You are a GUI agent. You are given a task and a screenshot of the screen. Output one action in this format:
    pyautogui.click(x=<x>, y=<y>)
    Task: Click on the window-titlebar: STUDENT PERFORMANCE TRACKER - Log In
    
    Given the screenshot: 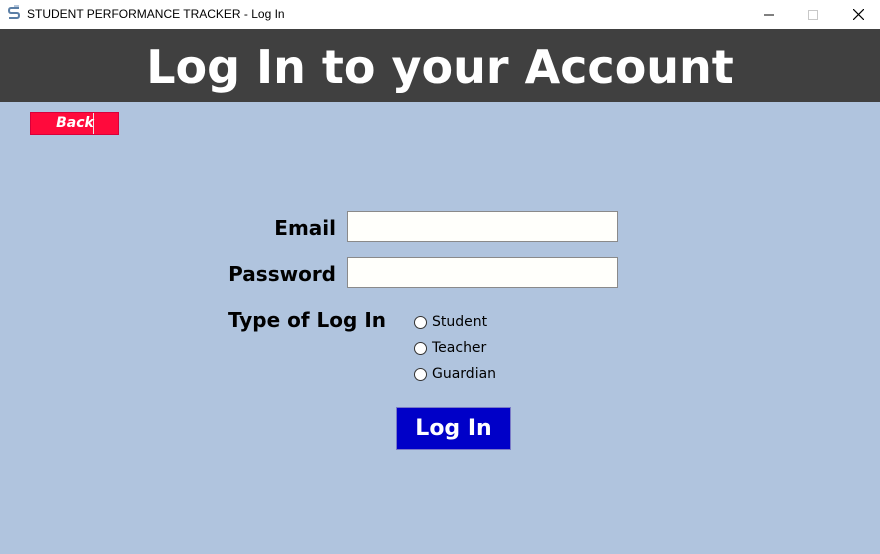 What is the action you would take?
    pyautogui.click(x=440, y=14)
    